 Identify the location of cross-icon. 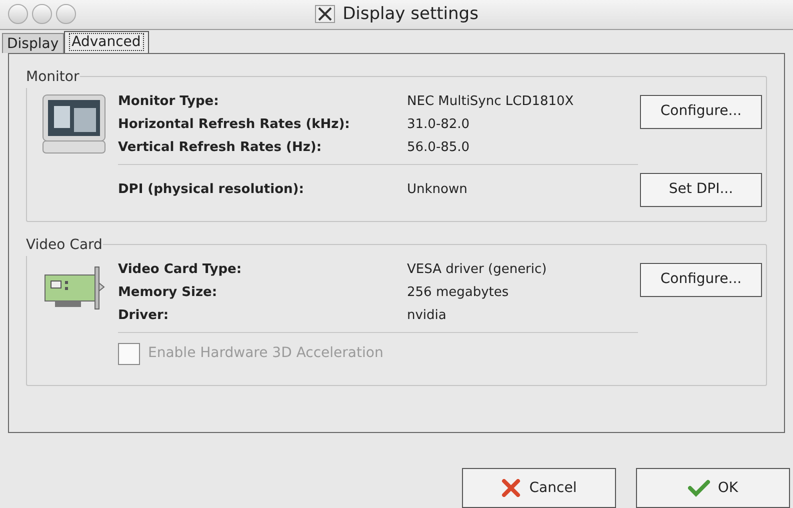
(511, 488).